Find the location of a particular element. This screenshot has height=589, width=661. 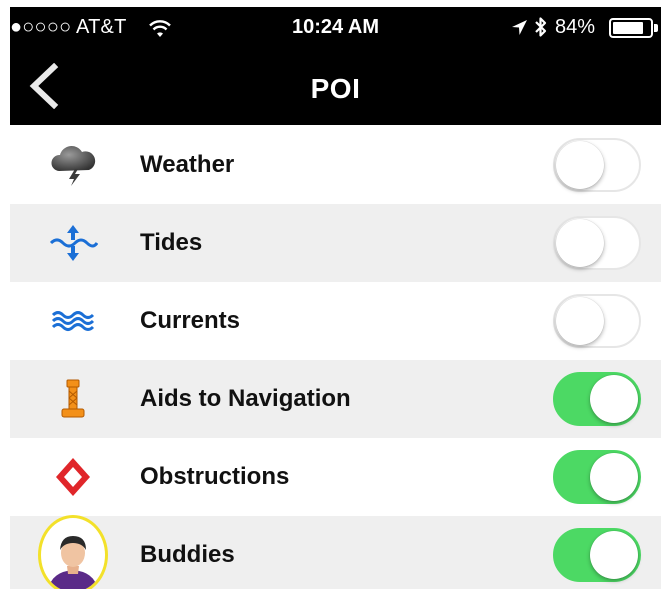

poi-label: Weather is located at coordinates (187, 164).